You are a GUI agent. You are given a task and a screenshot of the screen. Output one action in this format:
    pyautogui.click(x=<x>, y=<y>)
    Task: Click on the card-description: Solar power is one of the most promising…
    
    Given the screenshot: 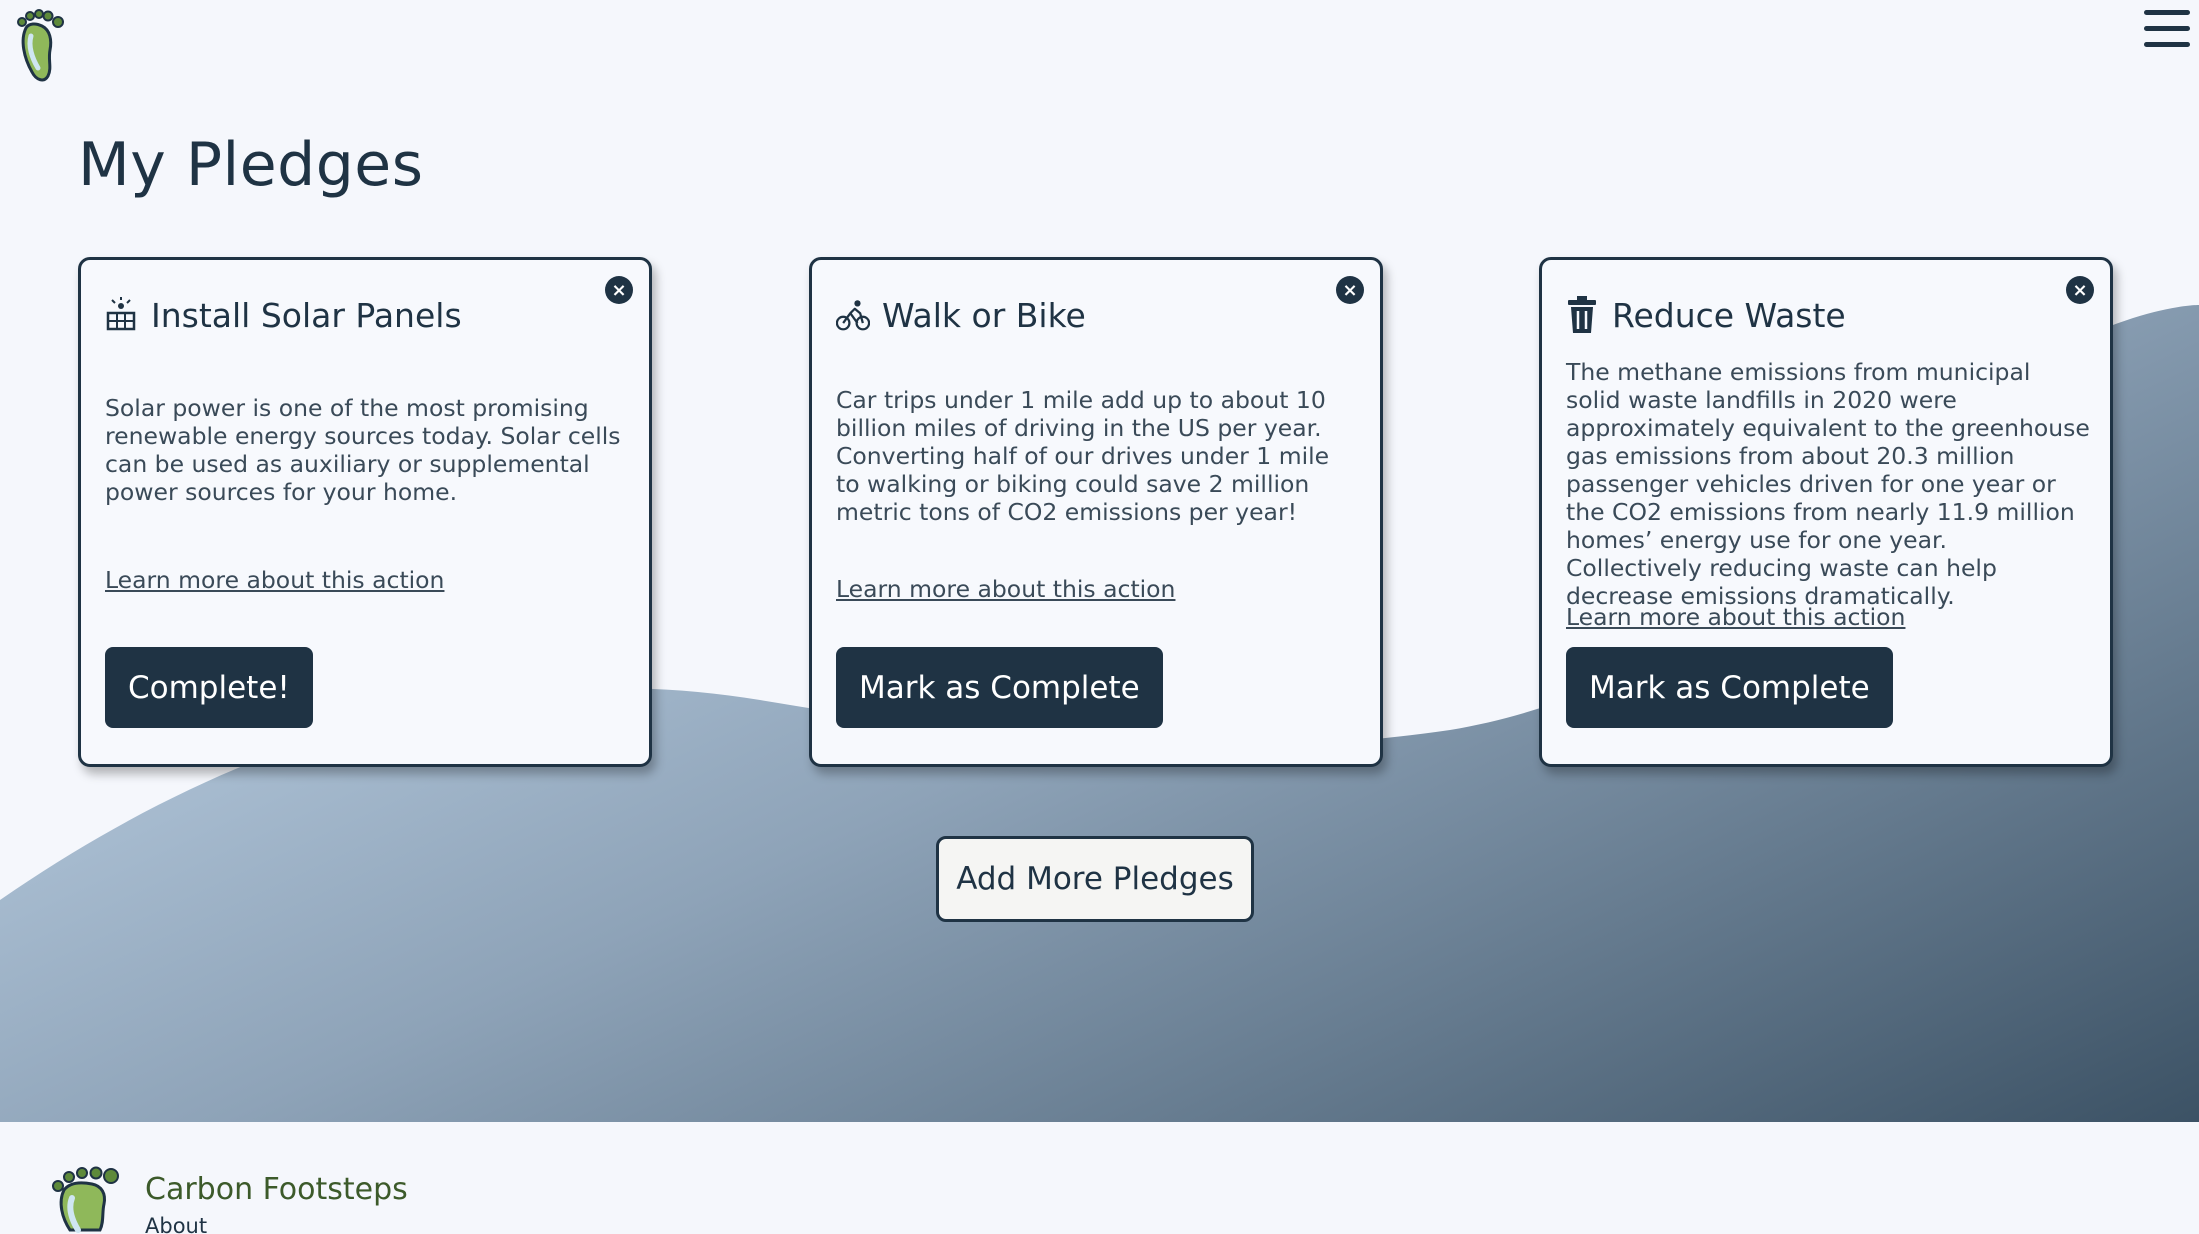 What is the action you would take?
    pyautogui.click(x=363, y=450)
    